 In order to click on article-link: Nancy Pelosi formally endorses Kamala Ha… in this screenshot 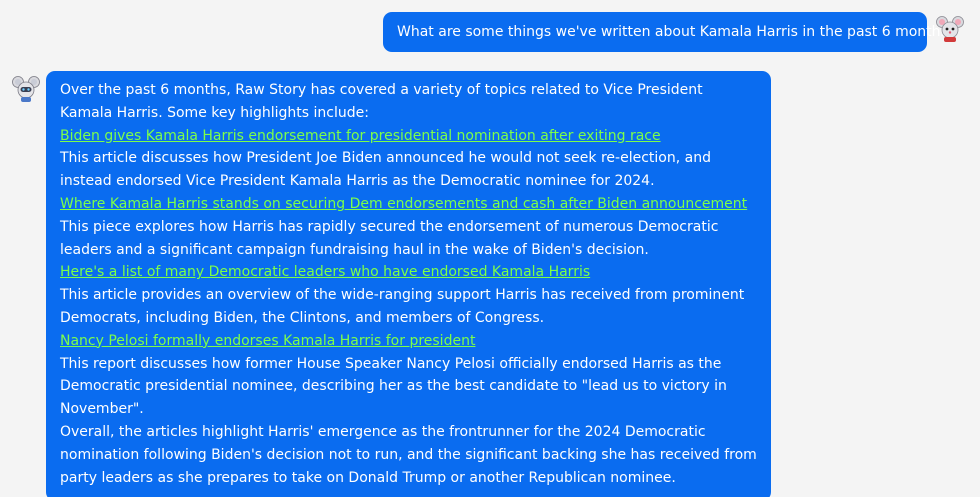, I will do `click(267, 341)`.